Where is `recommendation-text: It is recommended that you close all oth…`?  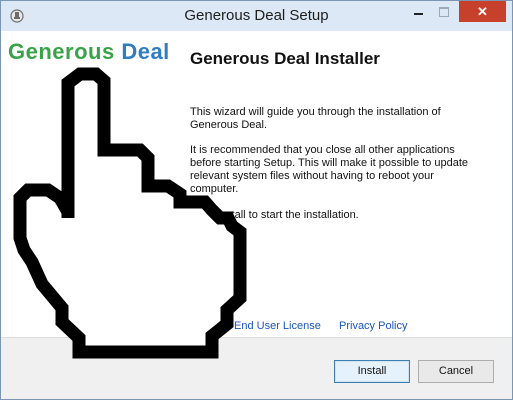 recommendation-text: It is recommended that you close all oth… is located at coordinates (329, 169).